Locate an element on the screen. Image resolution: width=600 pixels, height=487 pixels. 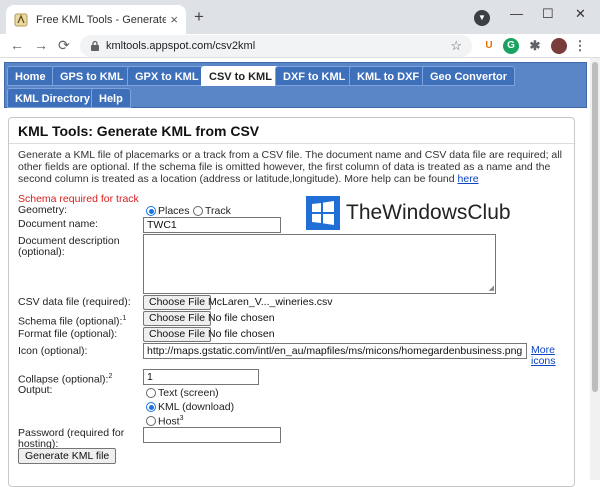
divider is located at coordinates (291, 143).